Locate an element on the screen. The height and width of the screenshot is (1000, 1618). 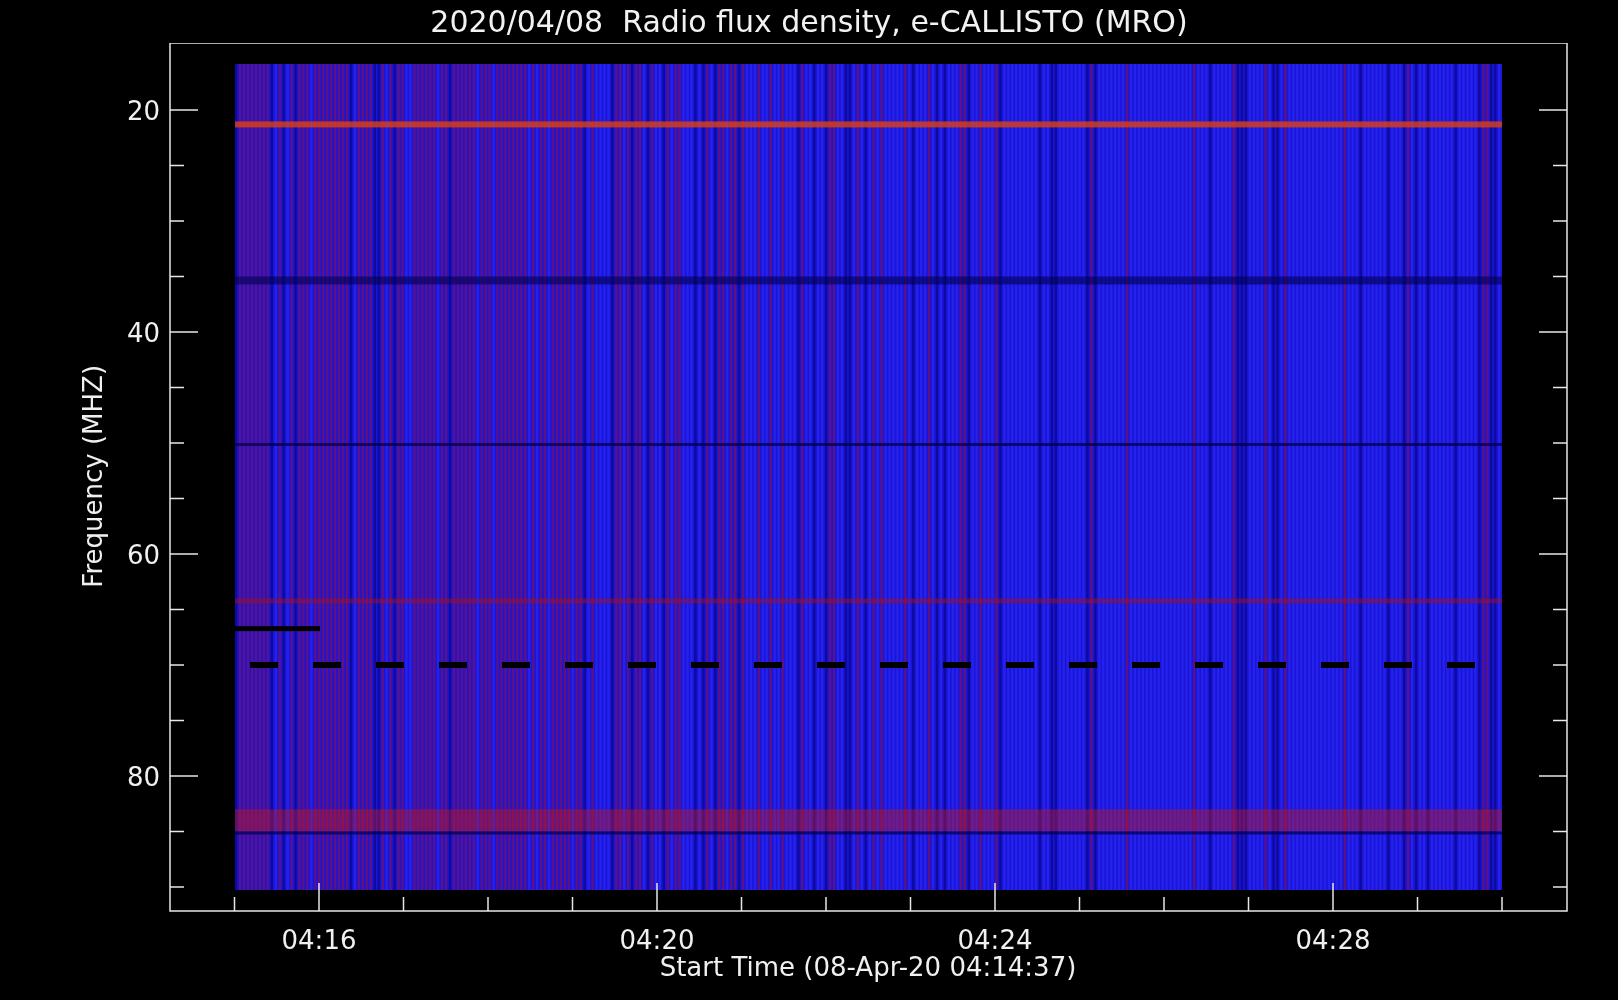
y-axis-label: Frequency (MHZ) is located at coordinates (93, 476).